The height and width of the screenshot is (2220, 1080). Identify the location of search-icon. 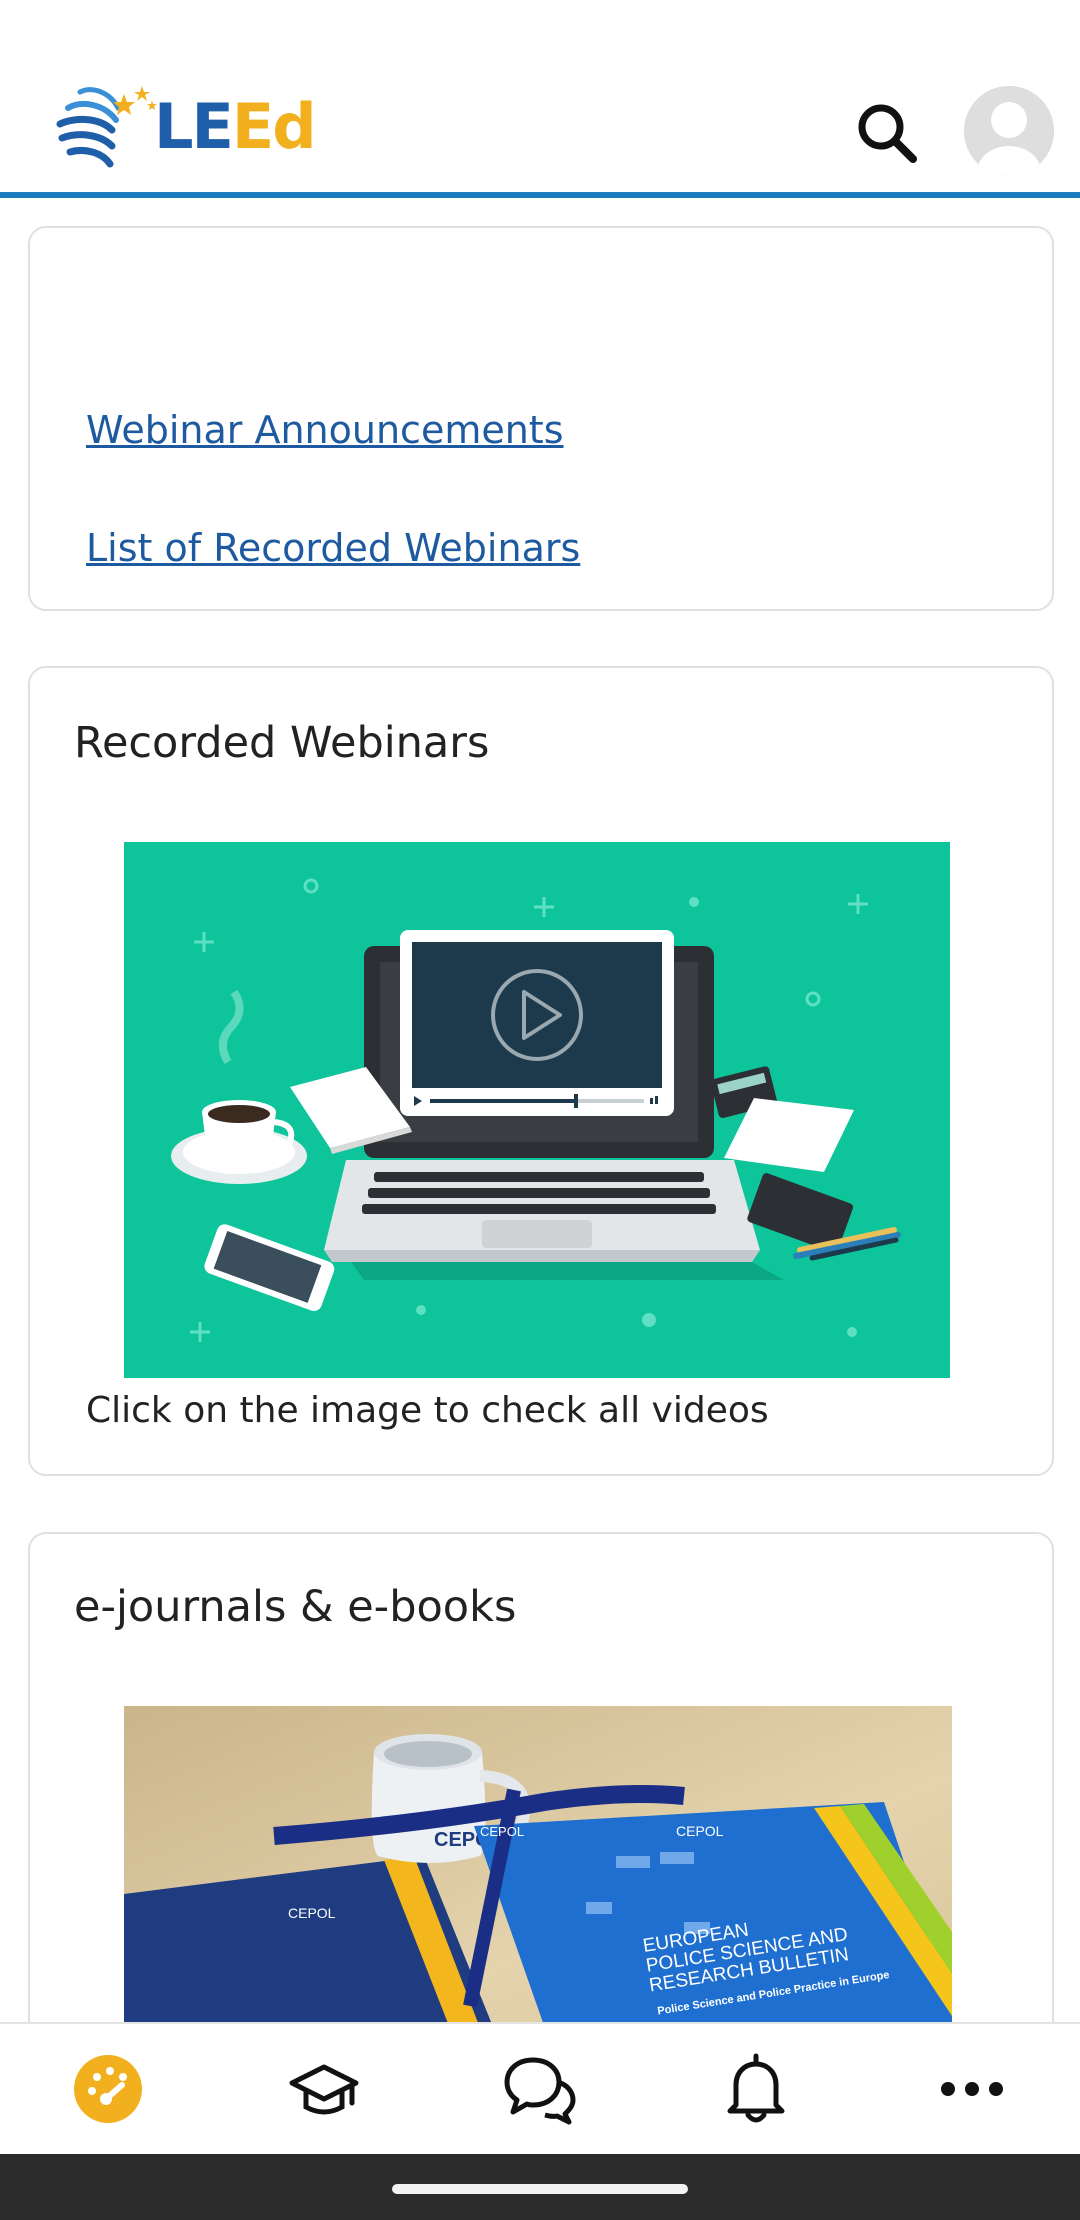
(887, 133).